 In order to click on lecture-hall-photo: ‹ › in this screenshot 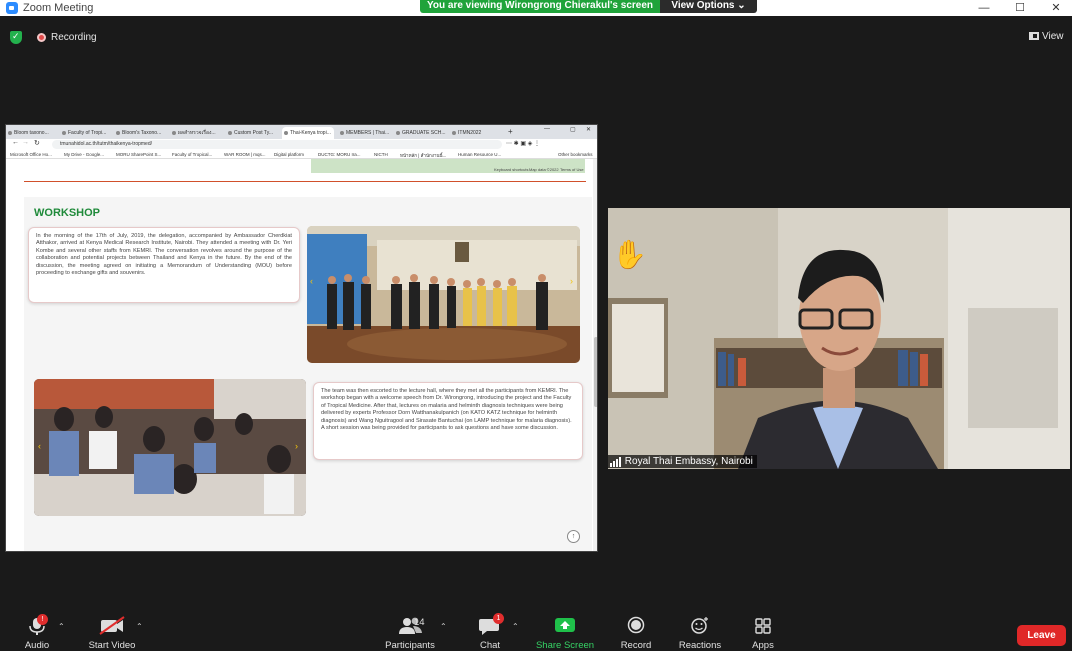, I will do `click(170, 447)`.